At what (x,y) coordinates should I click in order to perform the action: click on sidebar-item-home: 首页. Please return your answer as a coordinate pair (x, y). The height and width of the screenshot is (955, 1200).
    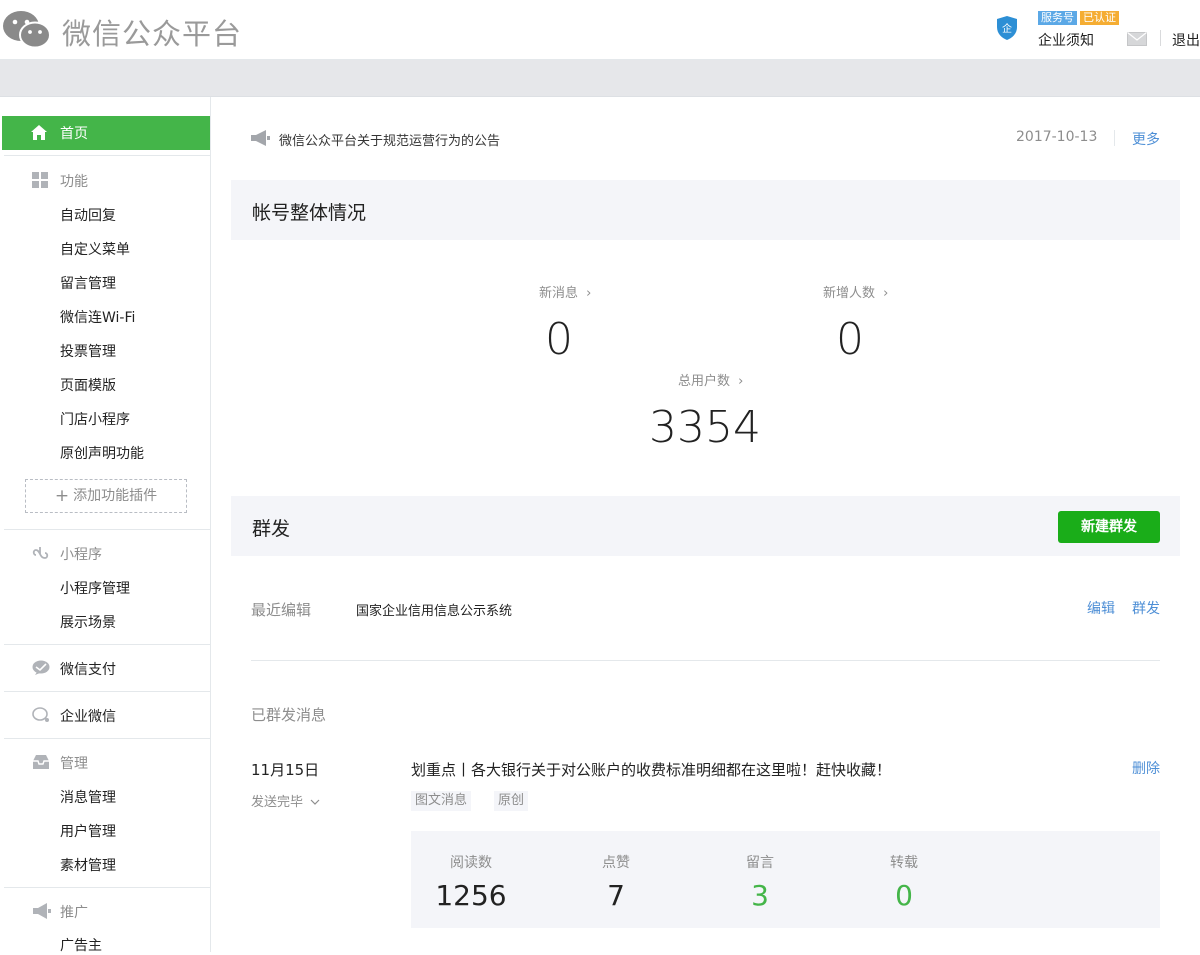
    Looking at the image, I should click on (106, 133).